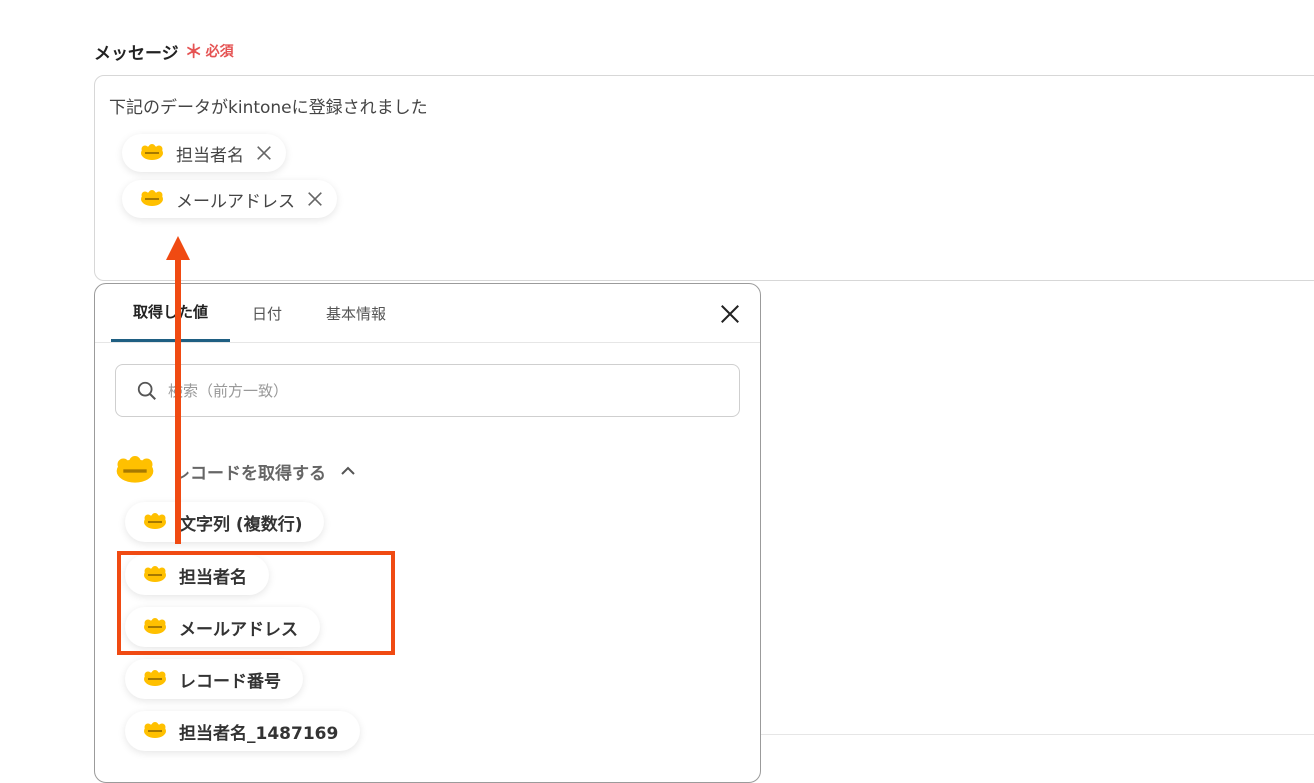 The image size is (1314, 783). What do you see at coordinates (259, 733) in the screenshot?
I see `list-item-label: 担当者名_1487169` at bounding box center [259, 733].